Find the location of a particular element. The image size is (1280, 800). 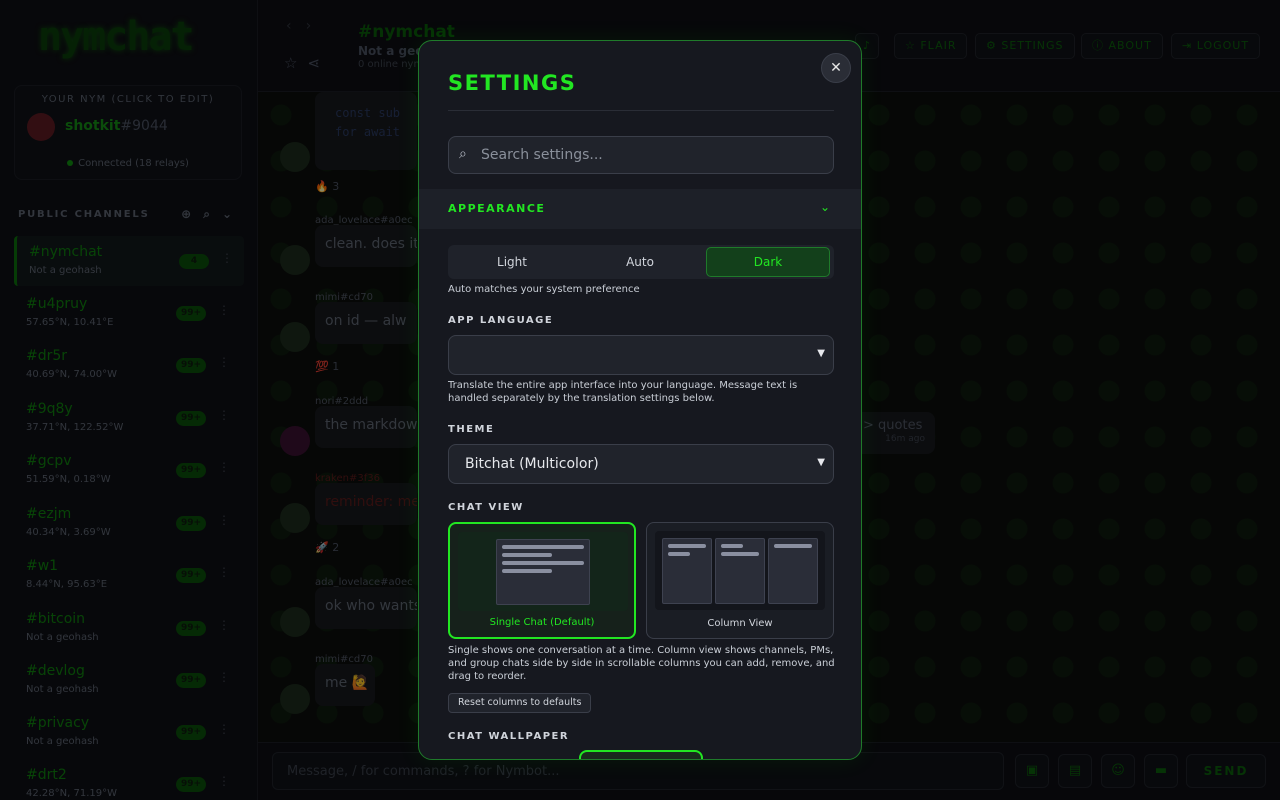

view-column-label: Column View is located at coordinates (740, 623).